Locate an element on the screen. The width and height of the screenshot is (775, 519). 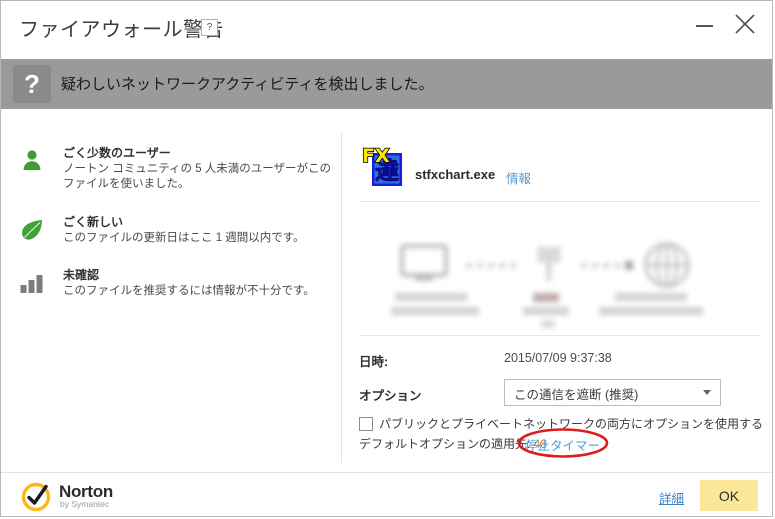
reputation-text-block: ごく新しい このファイルの更新日はここ 1 週間以内です。 is located at coordinates (199, 230).